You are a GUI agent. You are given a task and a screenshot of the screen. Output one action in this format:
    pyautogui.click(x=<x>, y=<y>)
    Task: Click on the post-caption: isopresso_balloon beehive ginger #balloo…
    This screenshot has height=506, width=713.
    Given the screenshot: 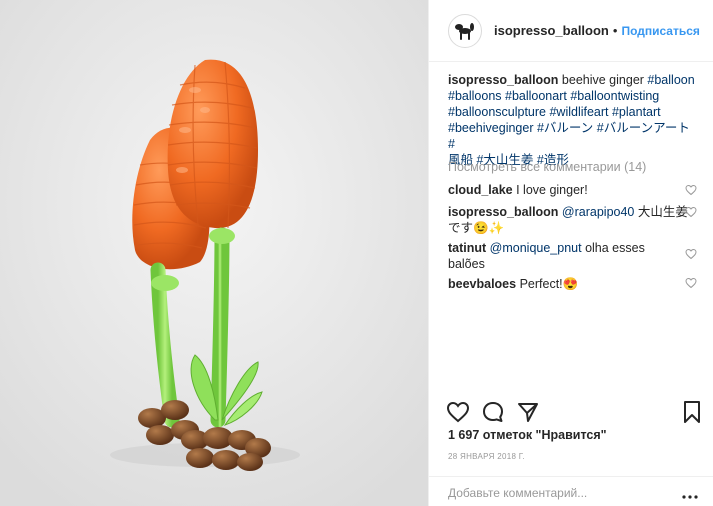 What is the action you would take?
    pyautogui.click(x=574, y=120)
    